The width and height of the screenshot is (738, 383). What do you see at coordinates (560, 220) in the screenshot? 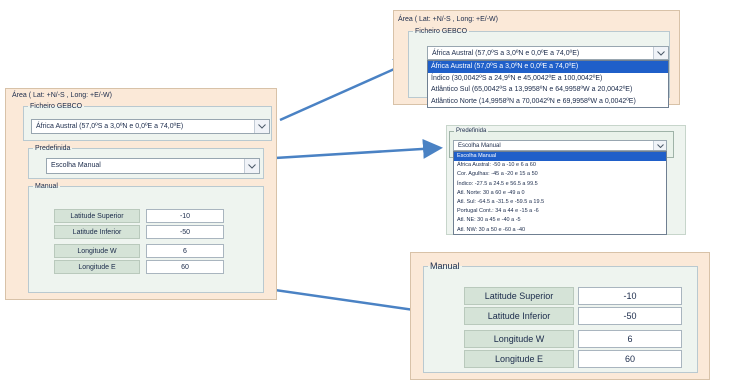
I see `predefinida-option: Atl. NE: 30 a 45 e -40 a -5` at bounding box center [560, 220].